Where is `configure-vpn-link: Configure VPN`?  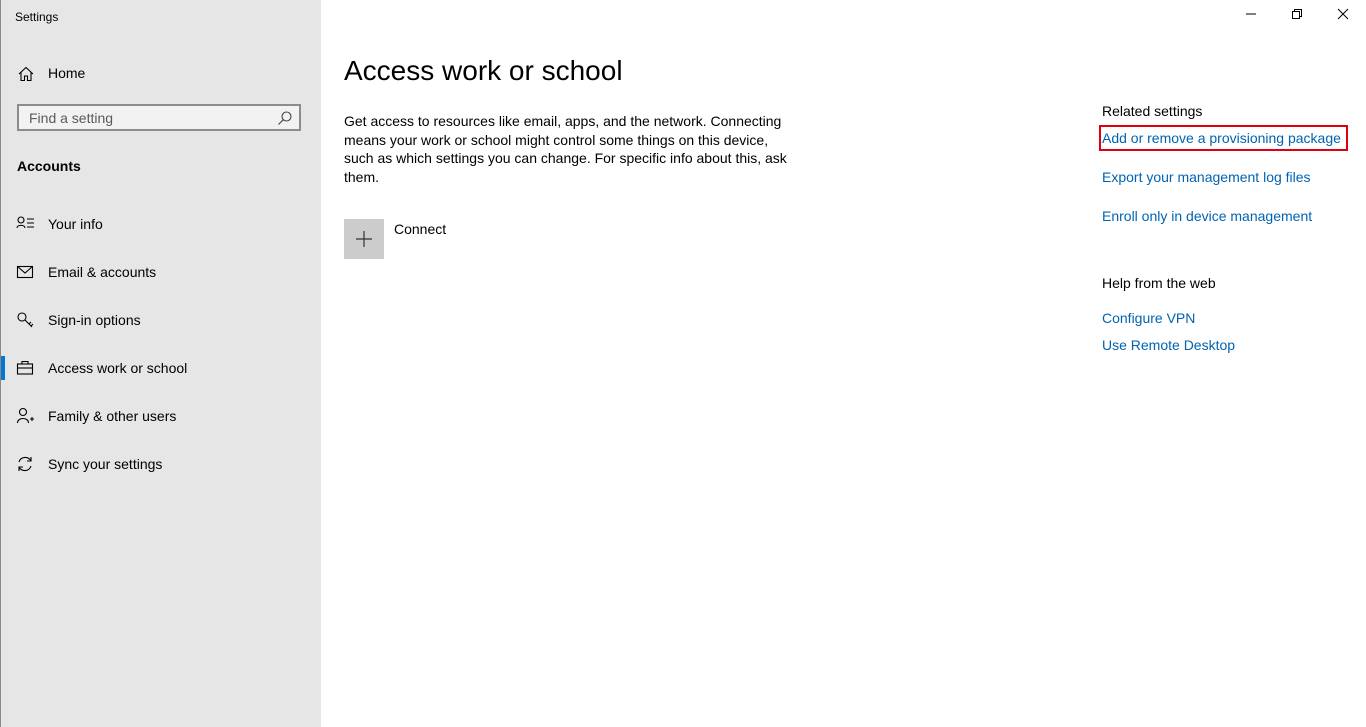 configure-vpn-link: Configure VPN is located at coordinates (1148, 318).